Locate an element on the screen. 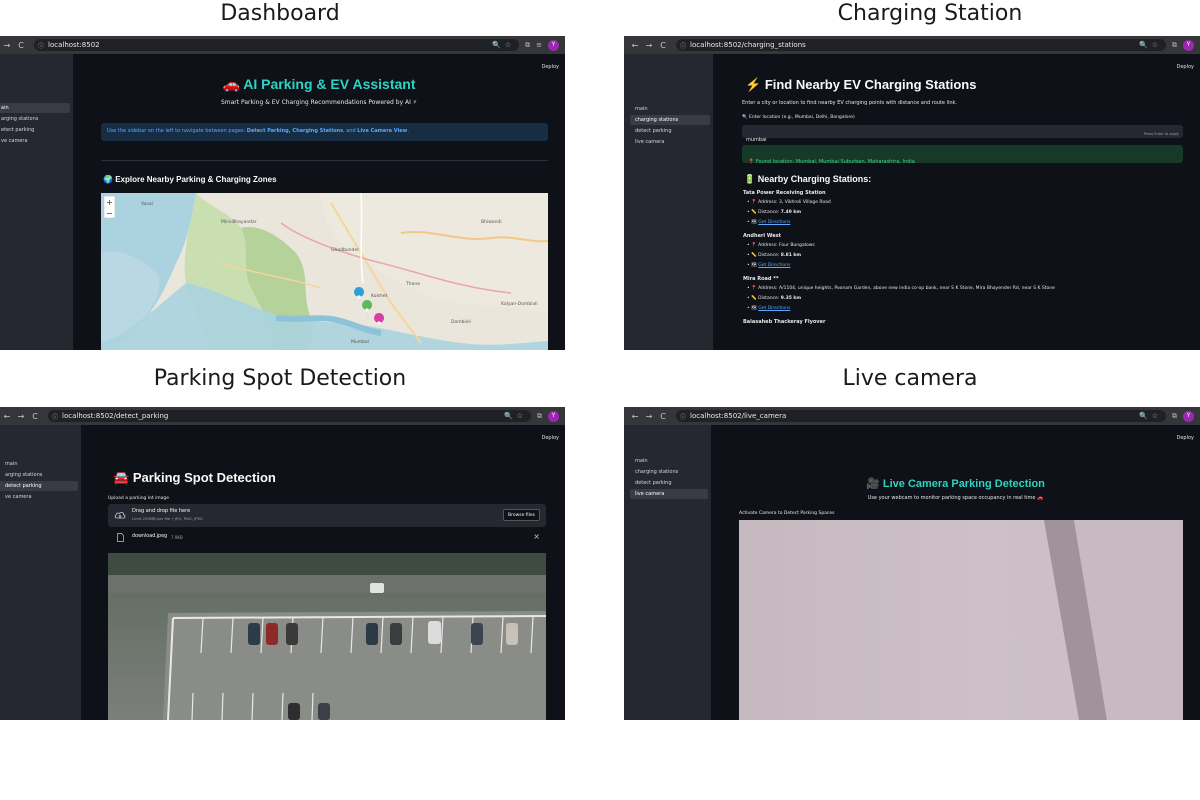 This screenshot has width=1200, height=800. station-address: • 📍 Address: 3, Vikhroli Village Road is located at coordinates (789, 202).